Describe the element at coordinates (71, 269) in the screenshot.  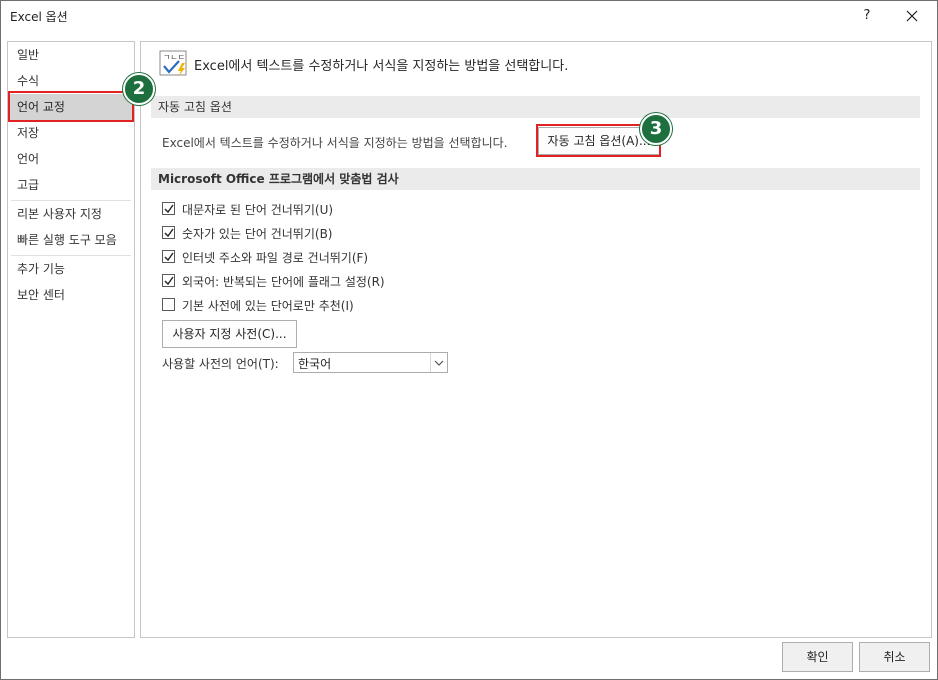
I see `sidebar-item-add-ins: 추가 기능` at that location.